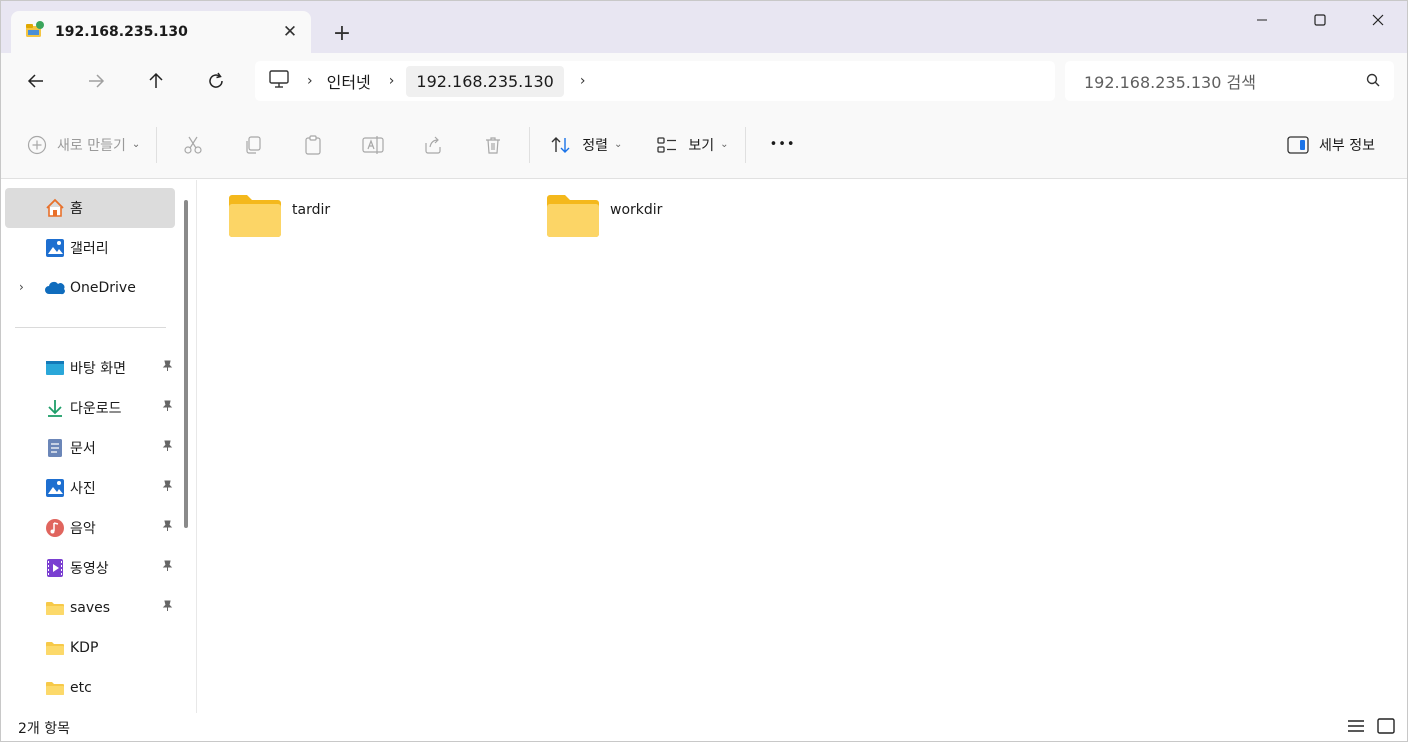 Image resolution: width=1408 pixels, height=742 pixels. What do you see at coordinates (604, 220) in the screenshot?
I see `folder-item-workdir: workdir` at bounding box center [604, 220].